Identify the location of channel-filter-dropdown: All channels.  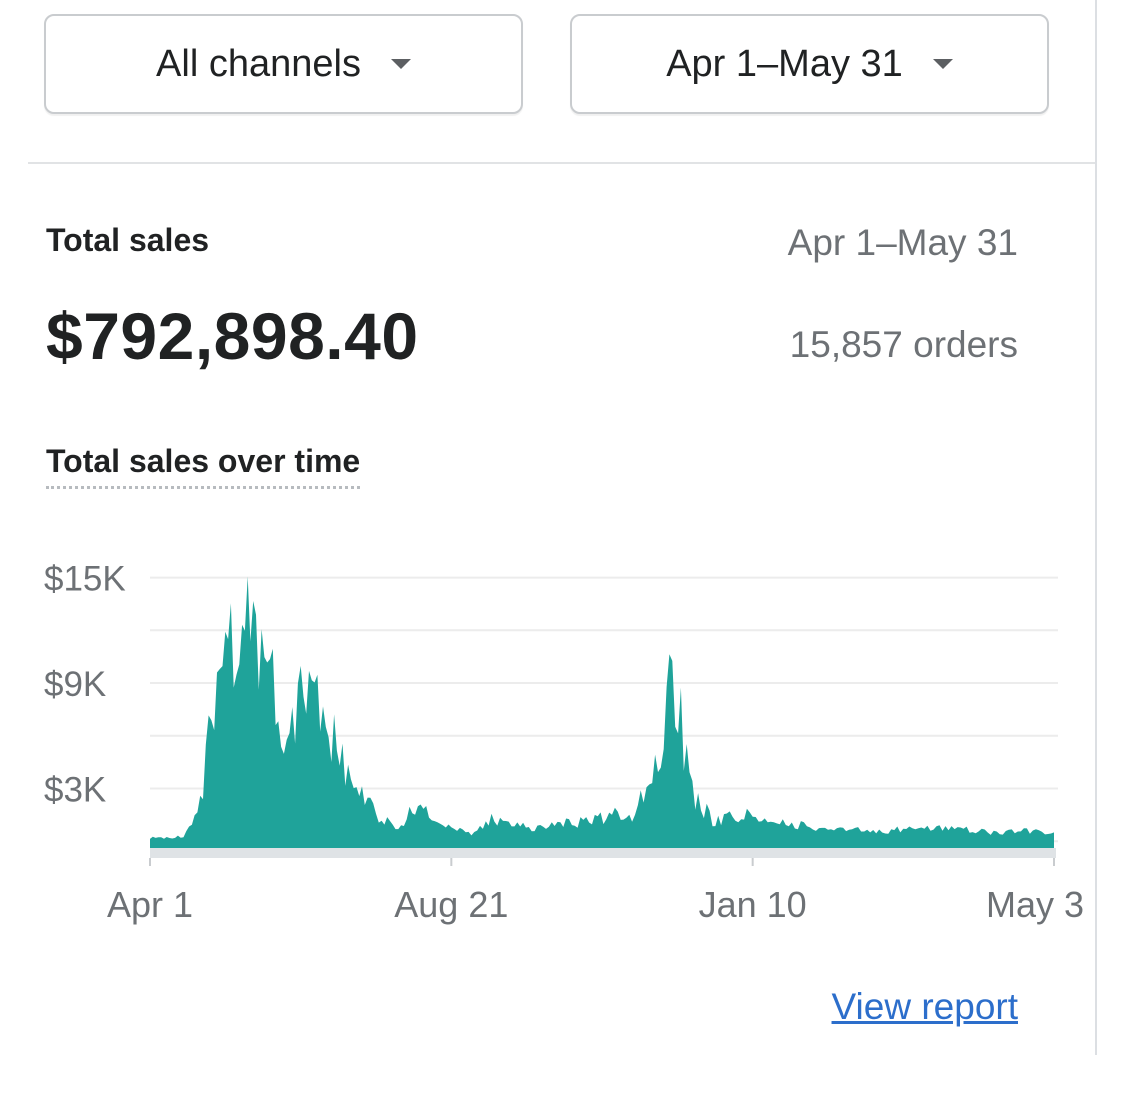
(283, 64).